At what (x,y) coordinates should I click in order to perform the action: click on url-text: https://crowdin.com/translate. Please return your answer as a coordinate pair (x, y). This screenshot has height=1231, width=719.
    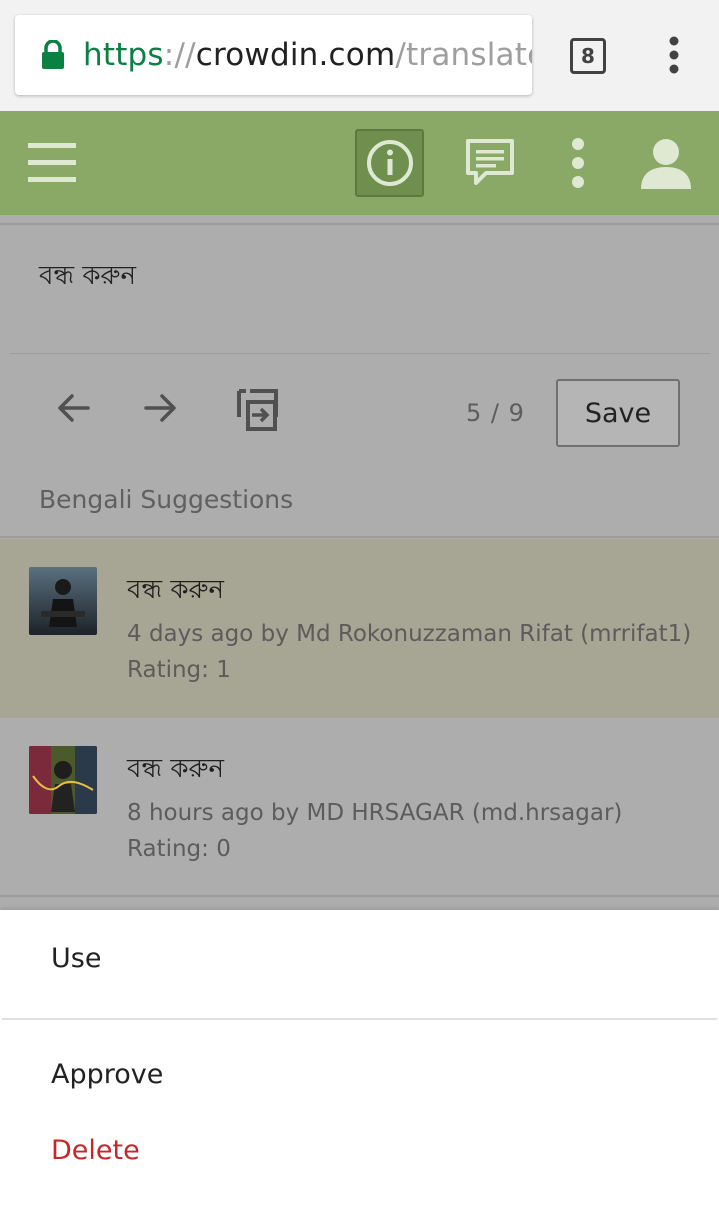
    Looking at the image, I should click on (307, 55).